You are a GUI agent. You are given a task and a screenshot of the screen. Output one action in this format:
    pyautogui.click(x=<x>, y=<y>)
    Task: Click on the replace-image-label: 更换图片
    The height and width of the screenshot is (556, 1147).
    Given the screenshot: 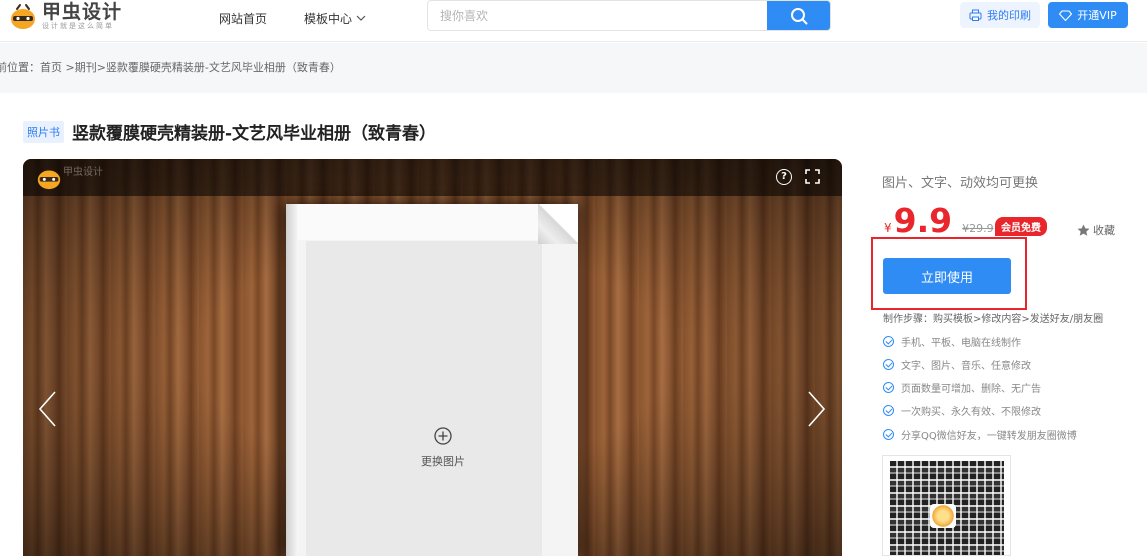 What is the action you would take?
    pyautogui.click(x=443, y=461)
    